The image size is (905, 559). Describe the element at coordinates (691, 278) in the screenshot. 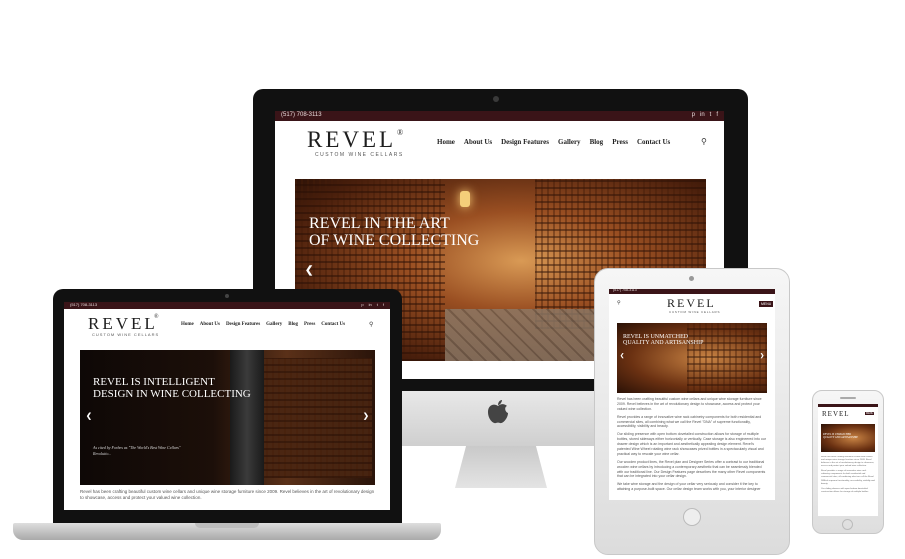

I see `tablet-camera` at that location.